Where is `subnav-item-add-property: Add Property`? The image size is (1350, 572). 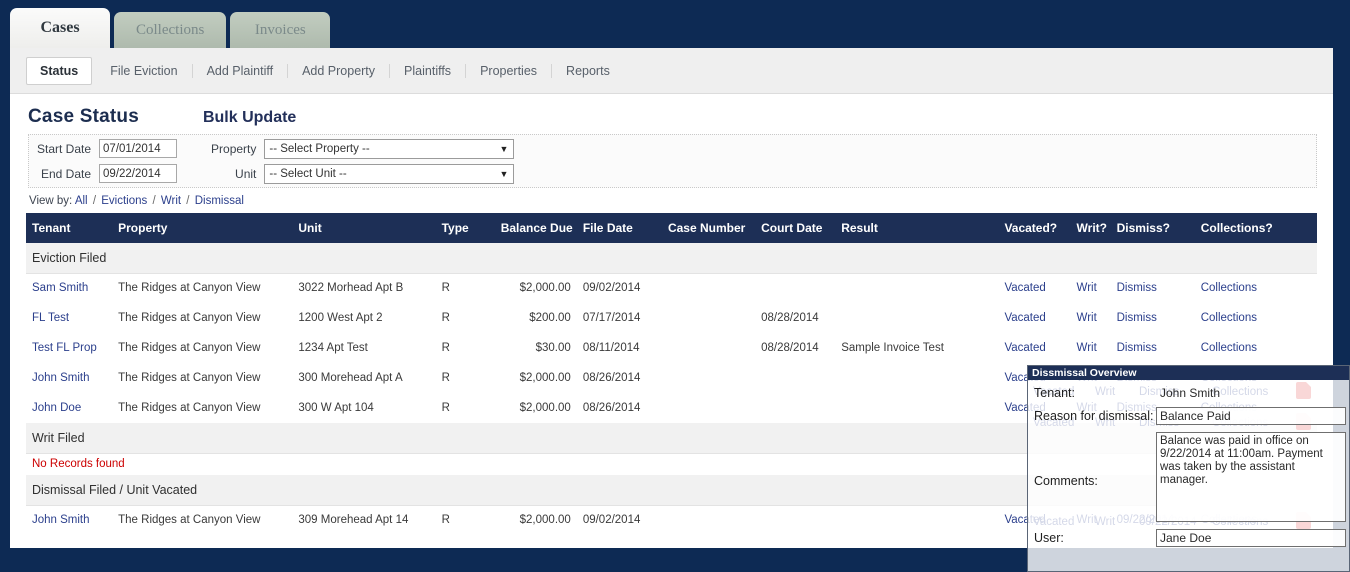
subnav-item-add-property: Add Property is located at coordinates (339, 70).